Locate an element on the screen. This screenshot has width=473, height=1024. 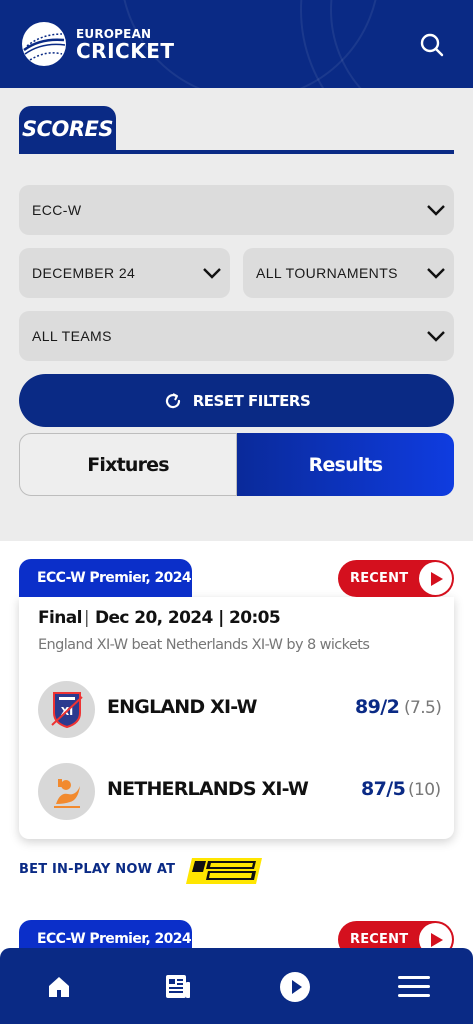
parimatch-logo is located at coordinates (224, 871).